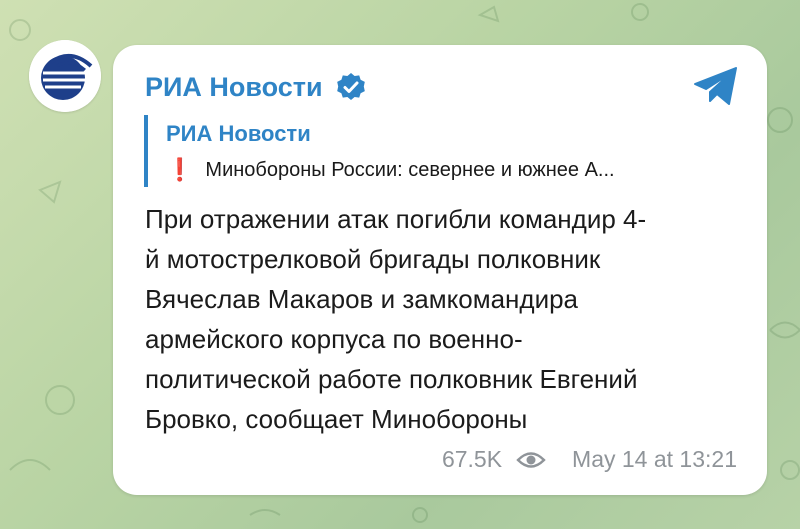  Describe the element at coordinates (238, 133) in the screenshot. I see `quote-author: РИА Новости` at that location.